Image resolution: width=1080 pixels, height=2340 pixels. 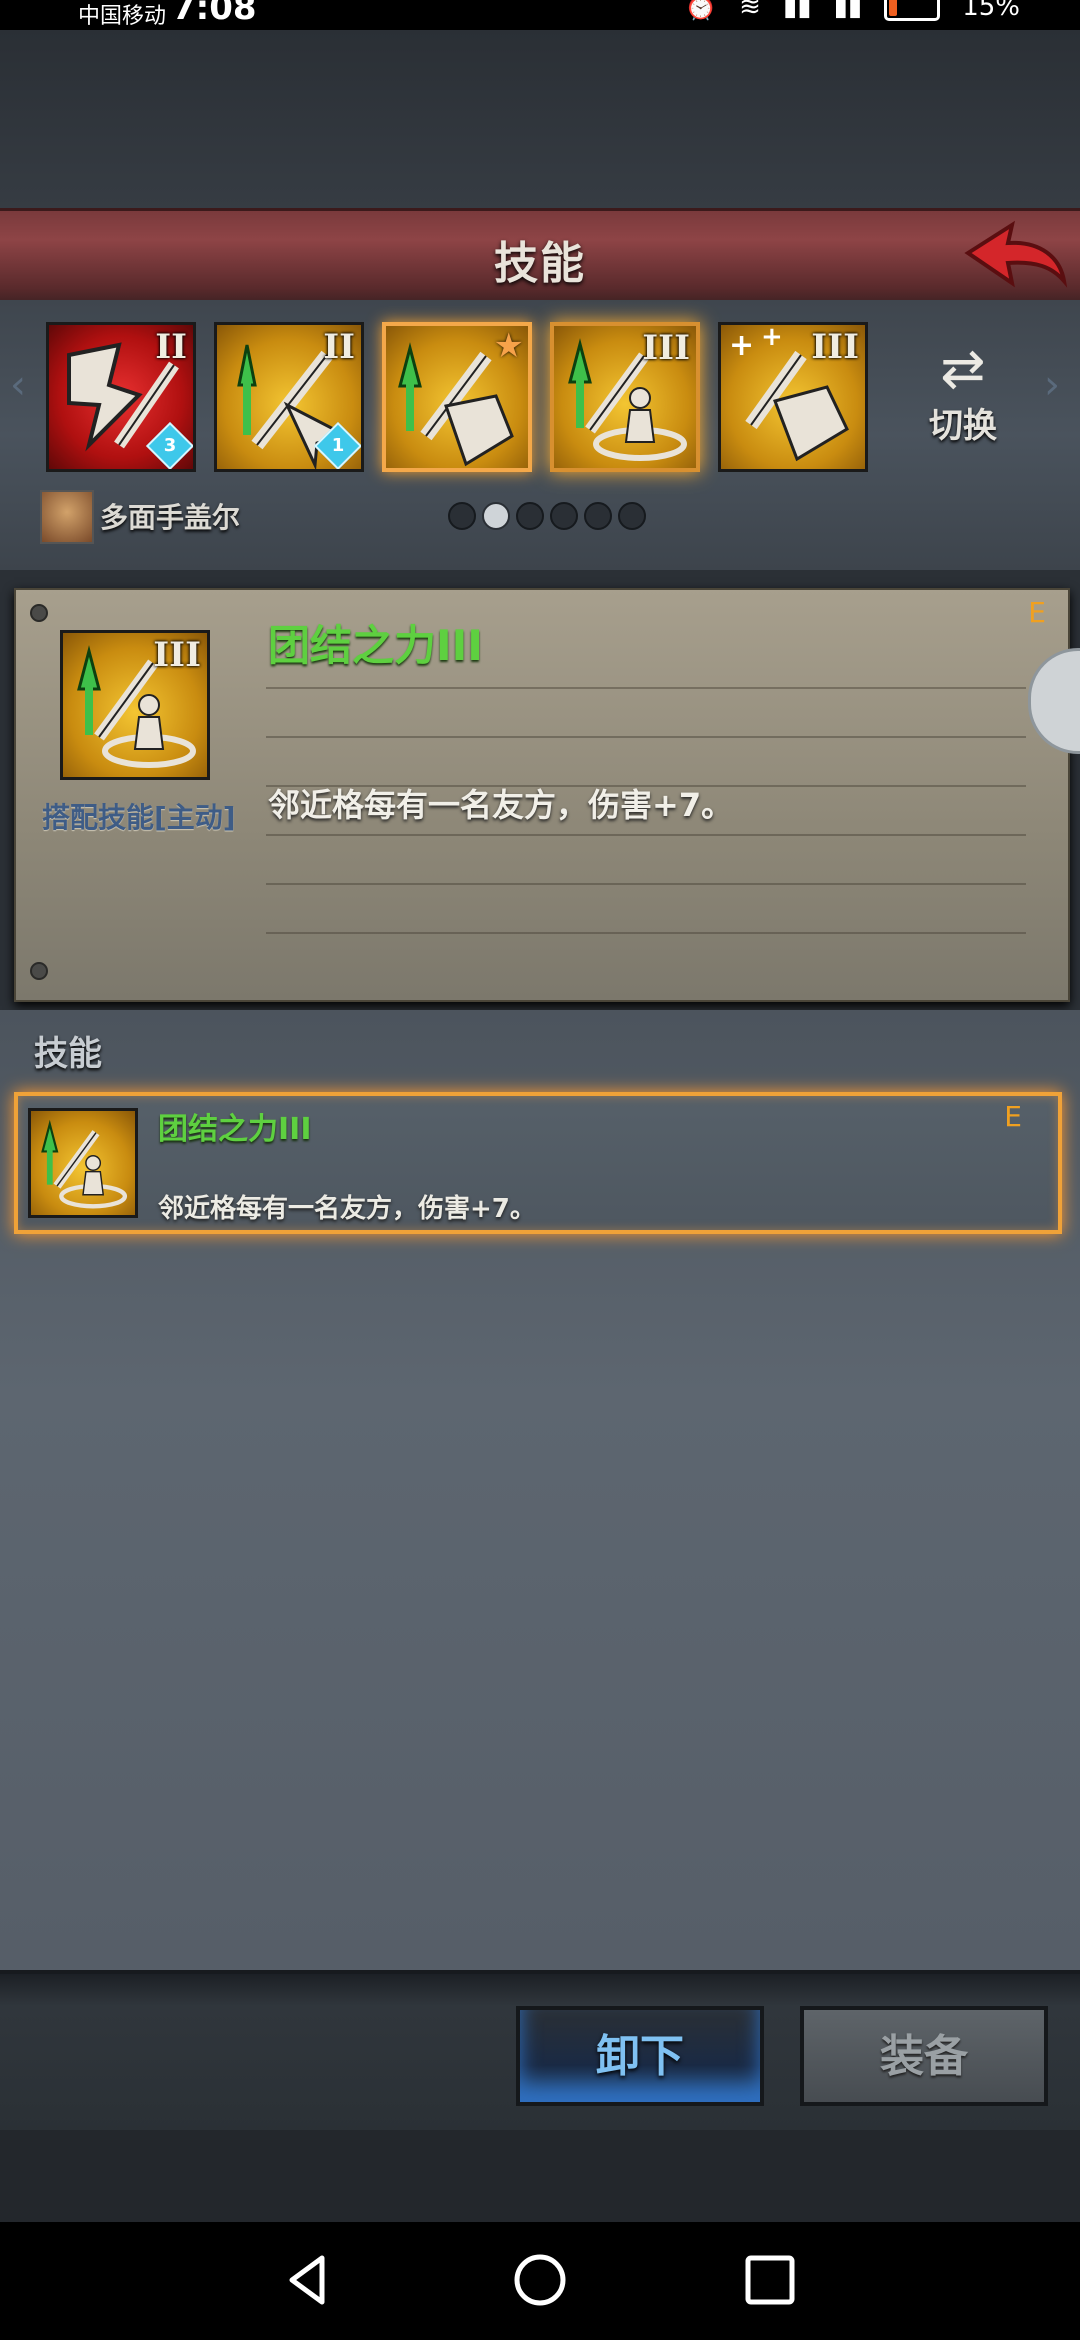 What do you see at coordinates (496, 516) in the screenshot?
I see `page-dot-active` at bounding box center [496, 516].